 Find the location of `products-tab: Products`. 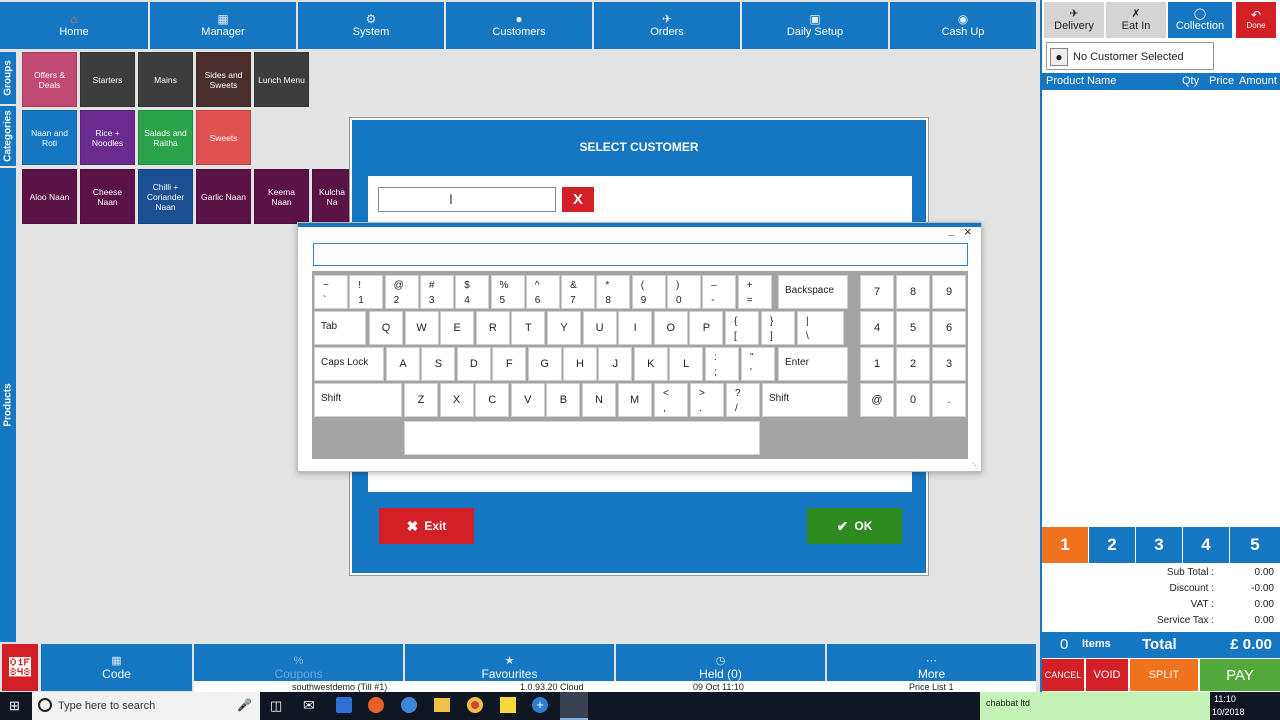

products-tab: Products is located at coordinates (8, 405).